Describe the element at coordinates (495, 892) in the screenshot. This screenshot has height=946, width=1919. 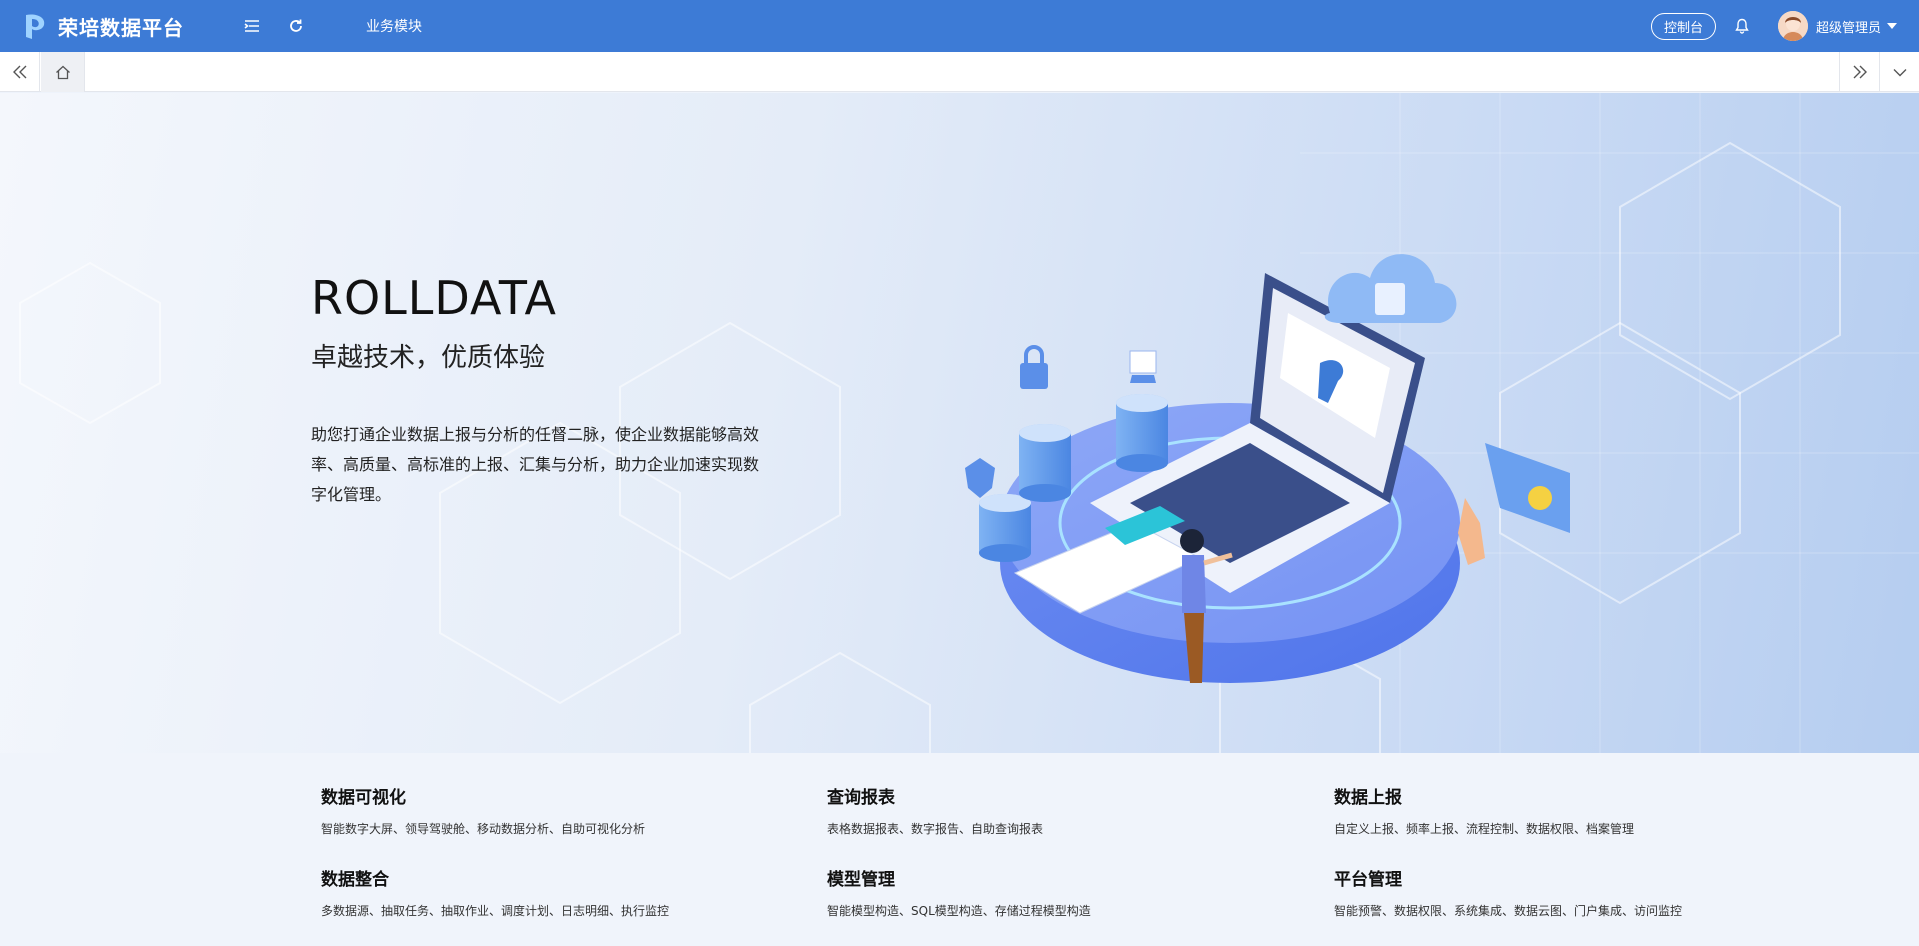
I see `feature-data-integration: 数据整合 多数据源、抽取任务、抽取作业、调度计划、日志明细、执行监控` at that location.